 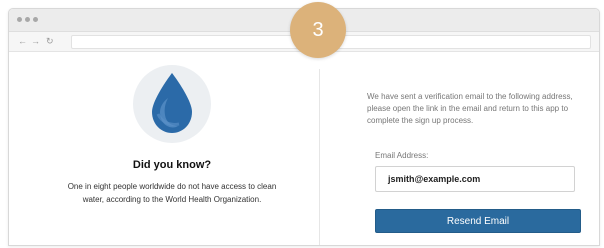 What do you see at coordinates (27, 19) in the screenshot?
I see `minimize-window-dot` at bounding box center [27, 19].